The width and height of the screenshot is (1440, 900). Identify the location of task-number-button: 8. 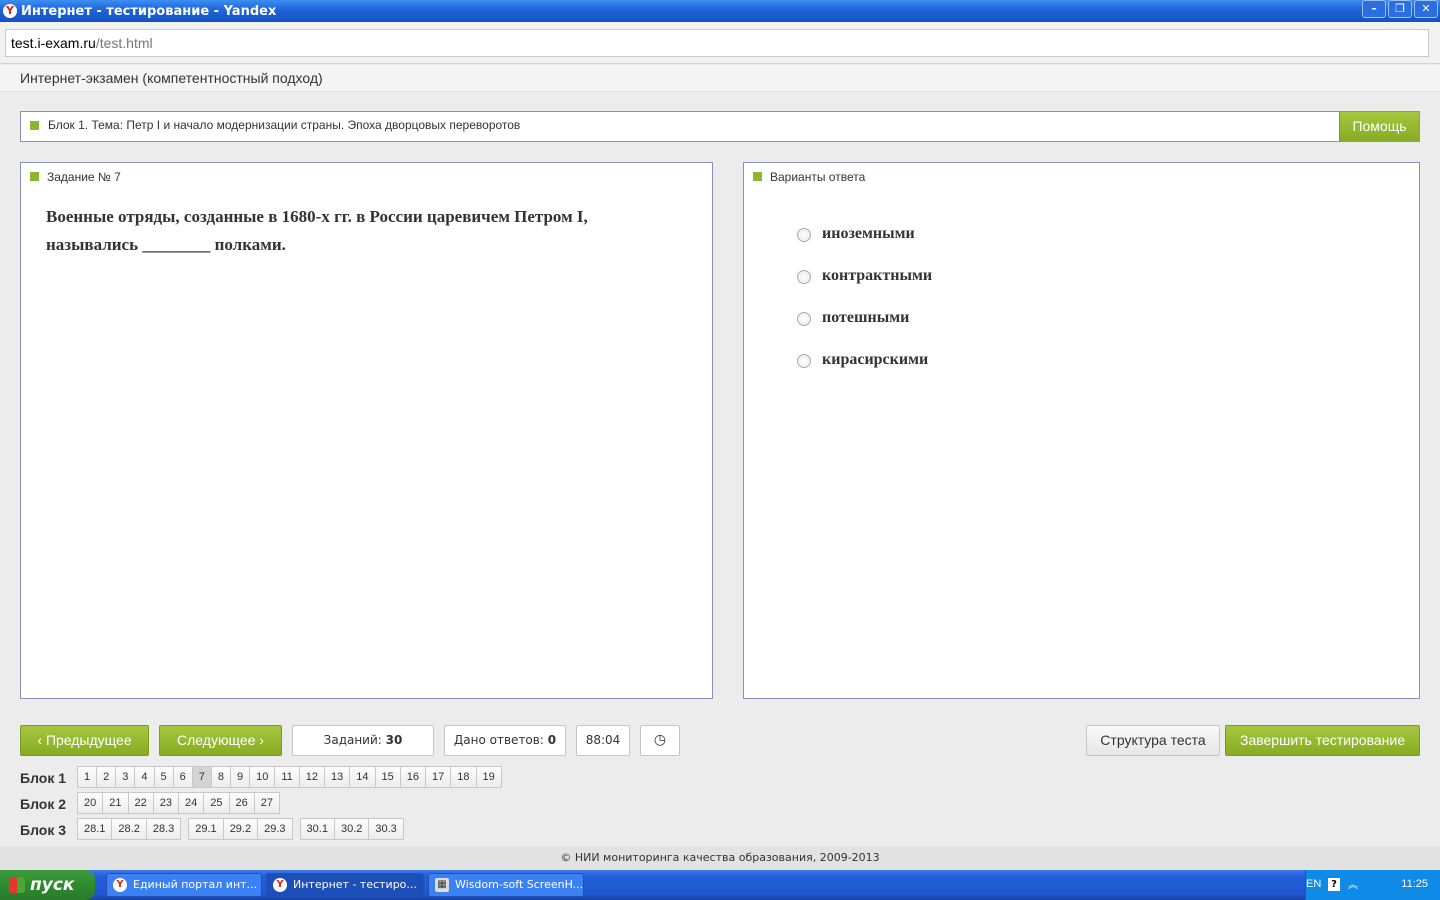
(220, 777).